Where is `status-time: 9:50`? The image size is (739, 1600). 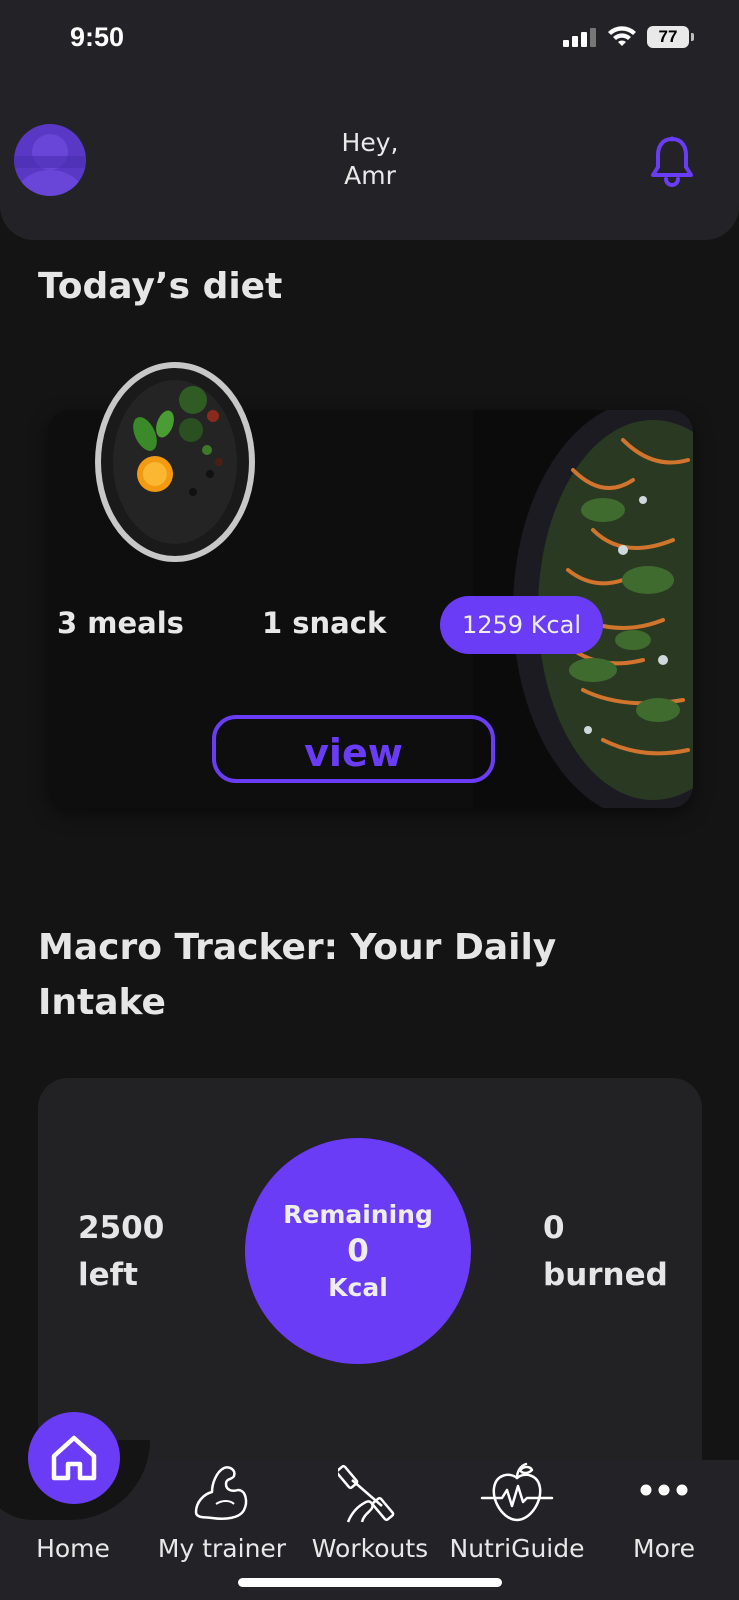 status-time: 9:50 is located at coordinates (97, 37).